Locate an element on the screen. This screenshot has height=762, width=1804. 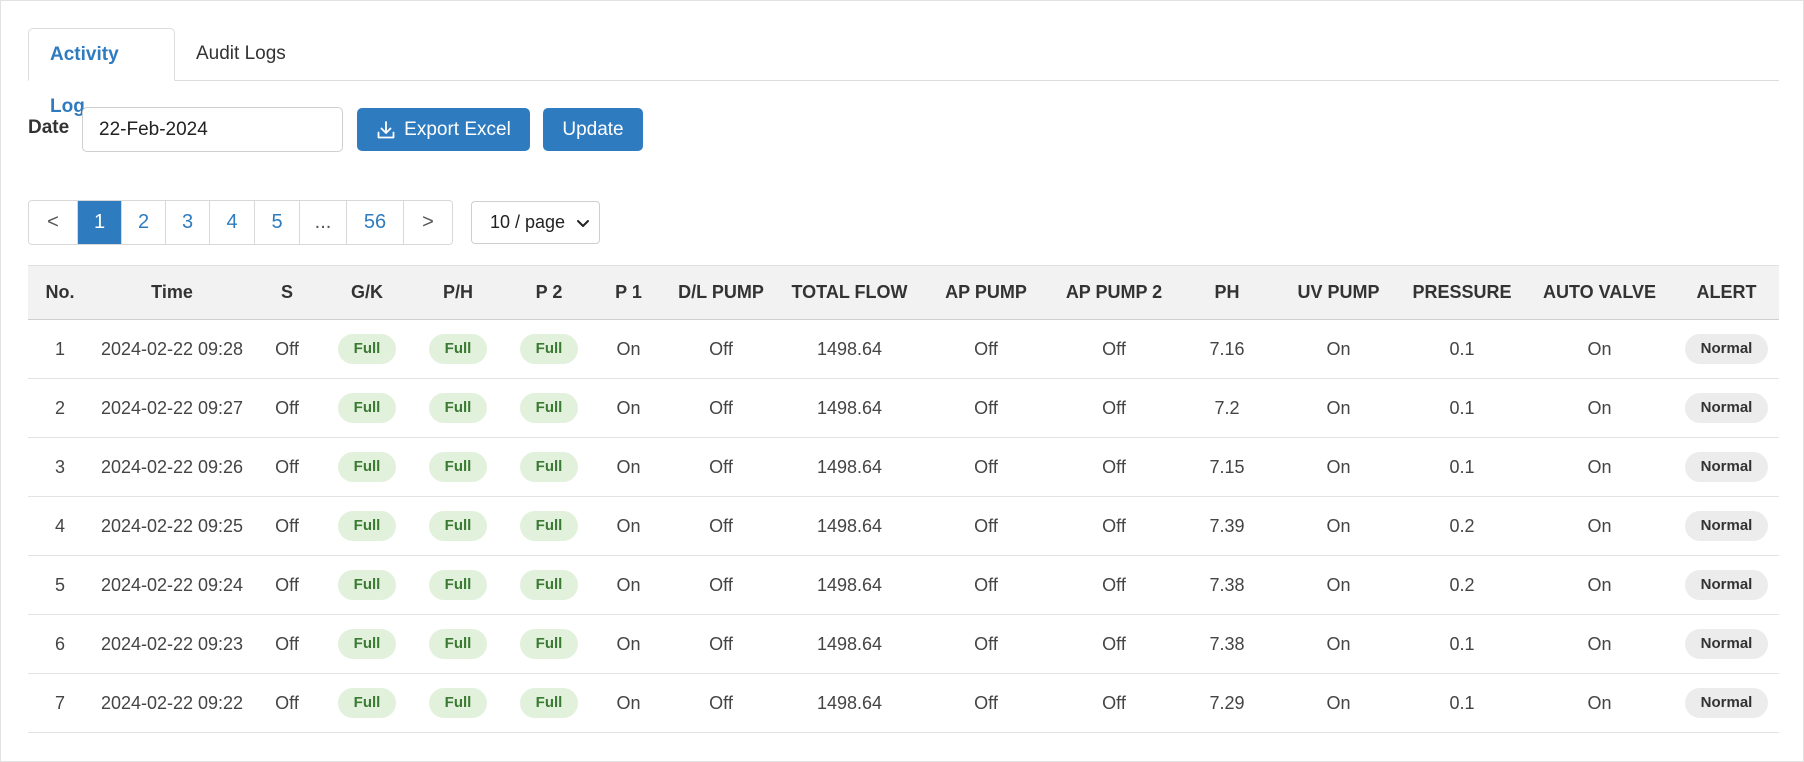
pagination-page-1: 1 is located at coordinates (100, 222).